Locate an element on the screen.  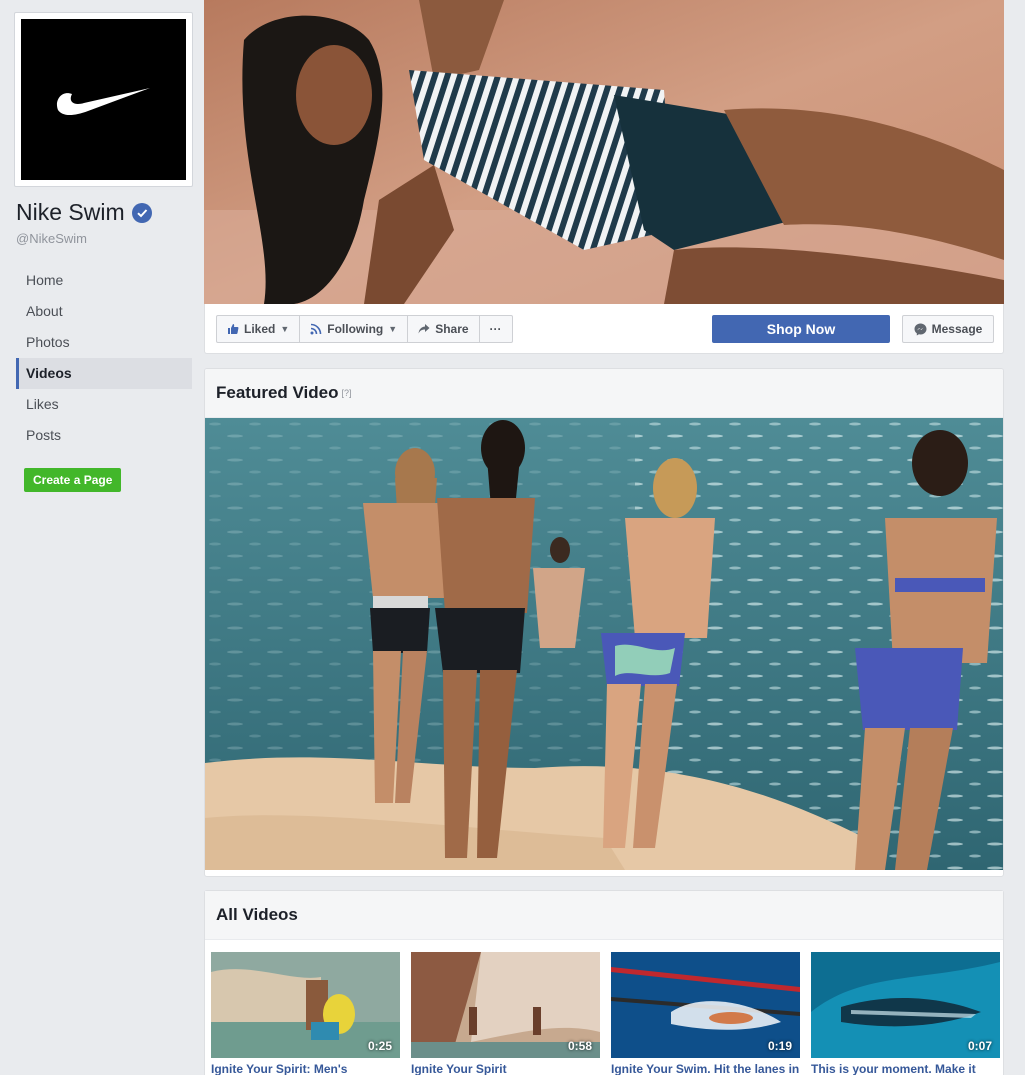
messenger-icon is located at coordinates (920, 329).